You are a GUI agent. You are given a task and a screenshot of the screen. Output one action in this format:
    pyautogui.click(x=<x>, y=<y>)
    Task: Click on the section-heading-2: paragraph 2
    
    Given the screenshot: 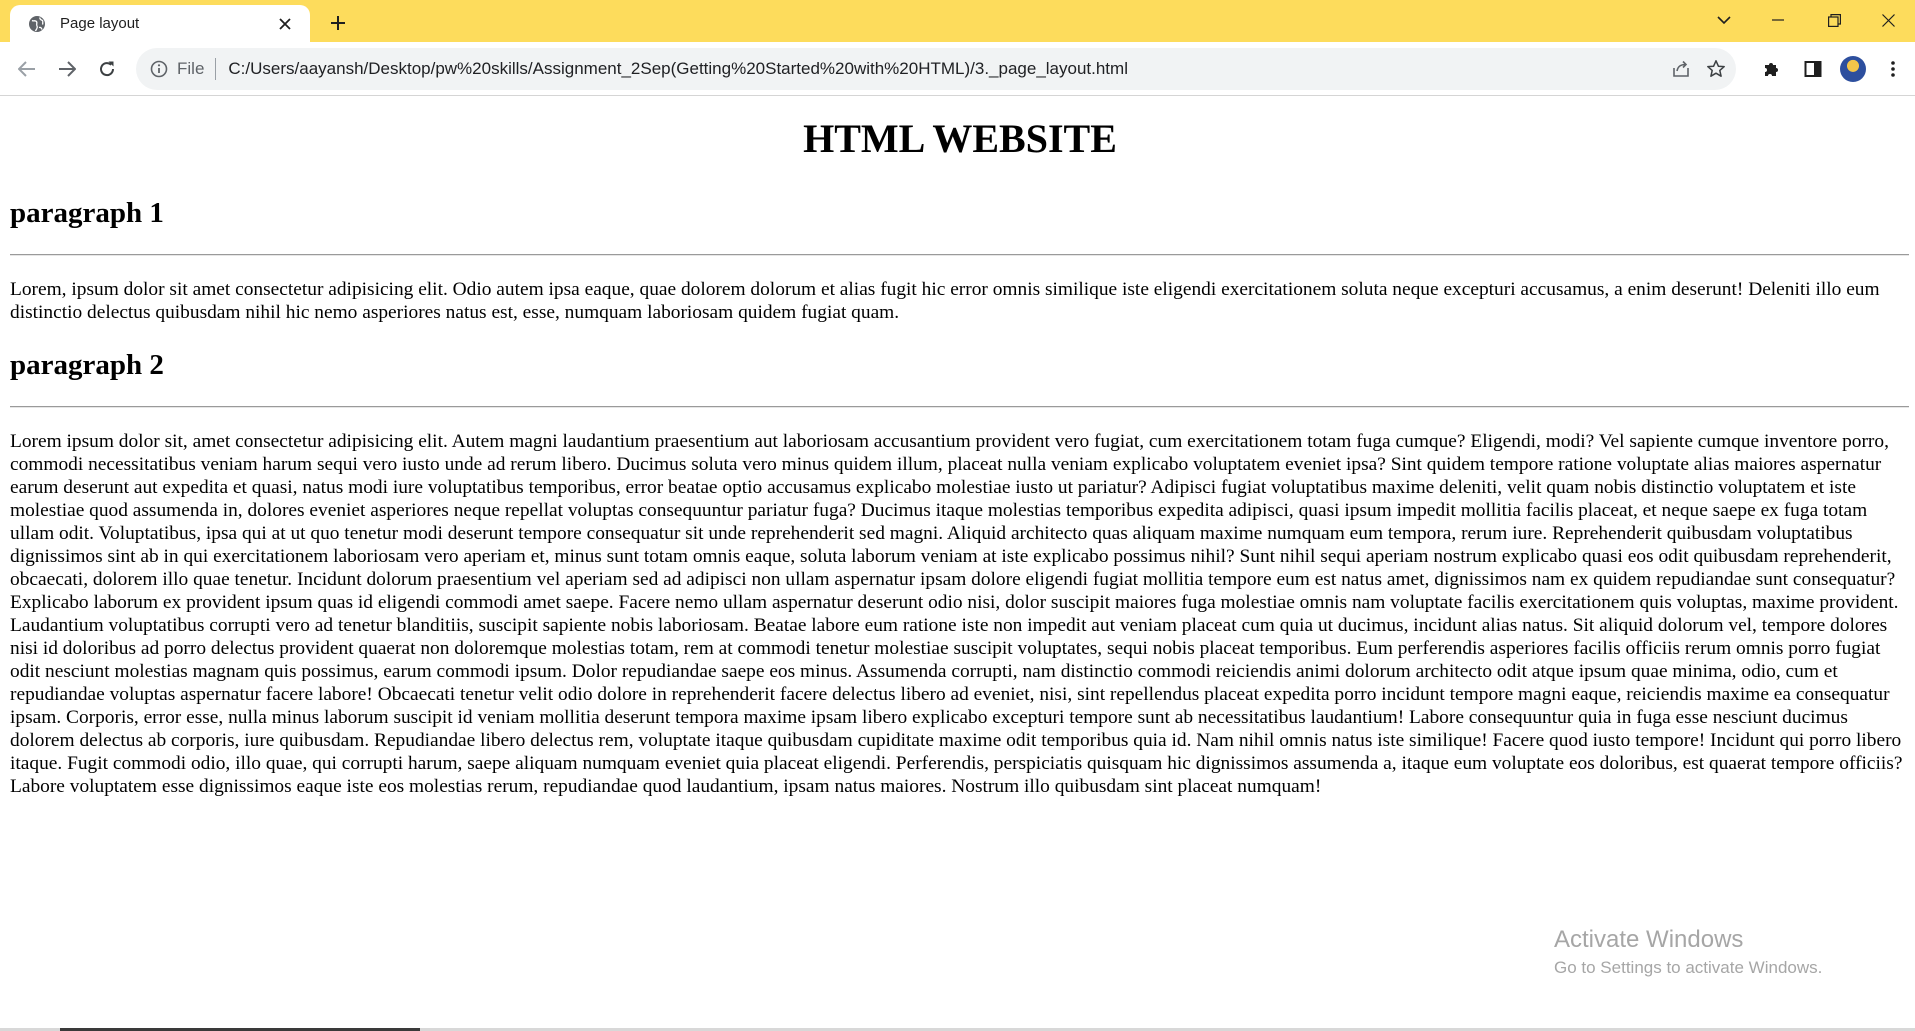 What is the action you would take?
    pyautogui.click(x=87, y=365)
    